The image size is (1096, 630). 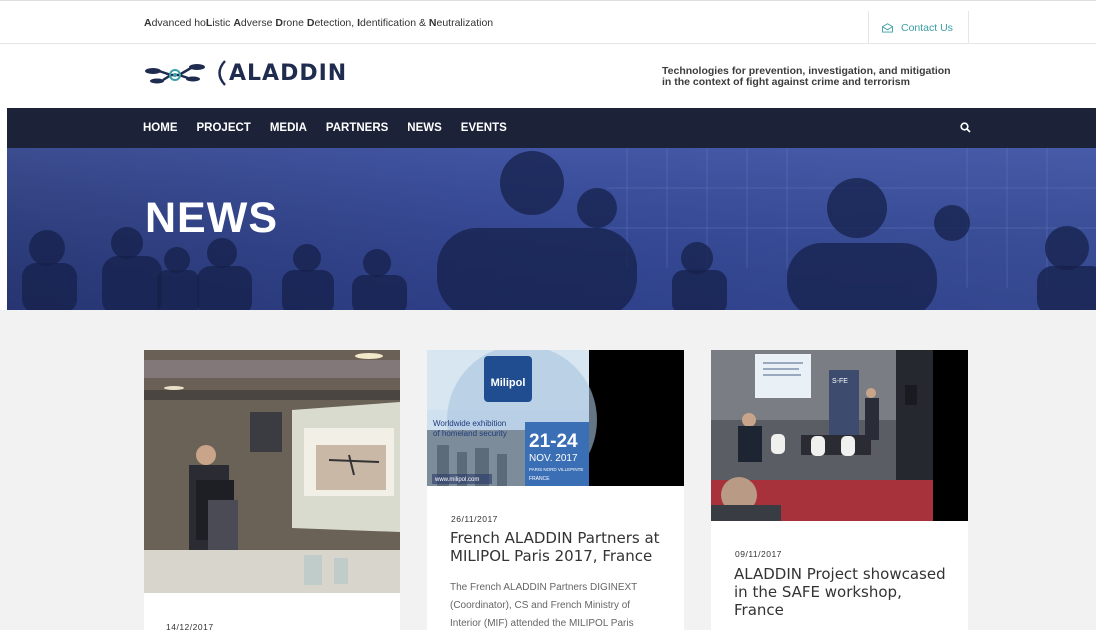 I want to click on nav-item-home: HOME, so click(x=160, y=128).